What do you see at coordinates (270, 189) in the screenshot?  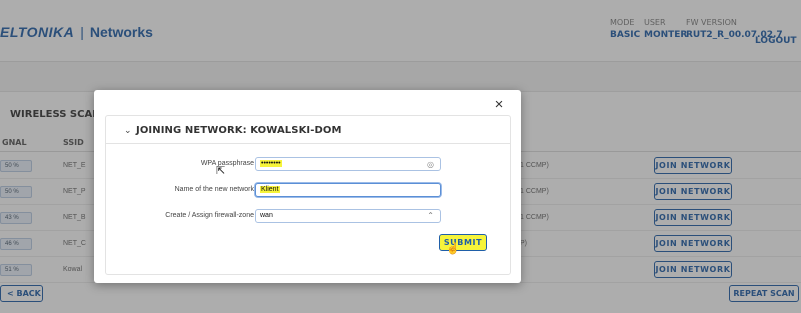 I see `network-name-value: Klient` at bounding box center [270, 189].